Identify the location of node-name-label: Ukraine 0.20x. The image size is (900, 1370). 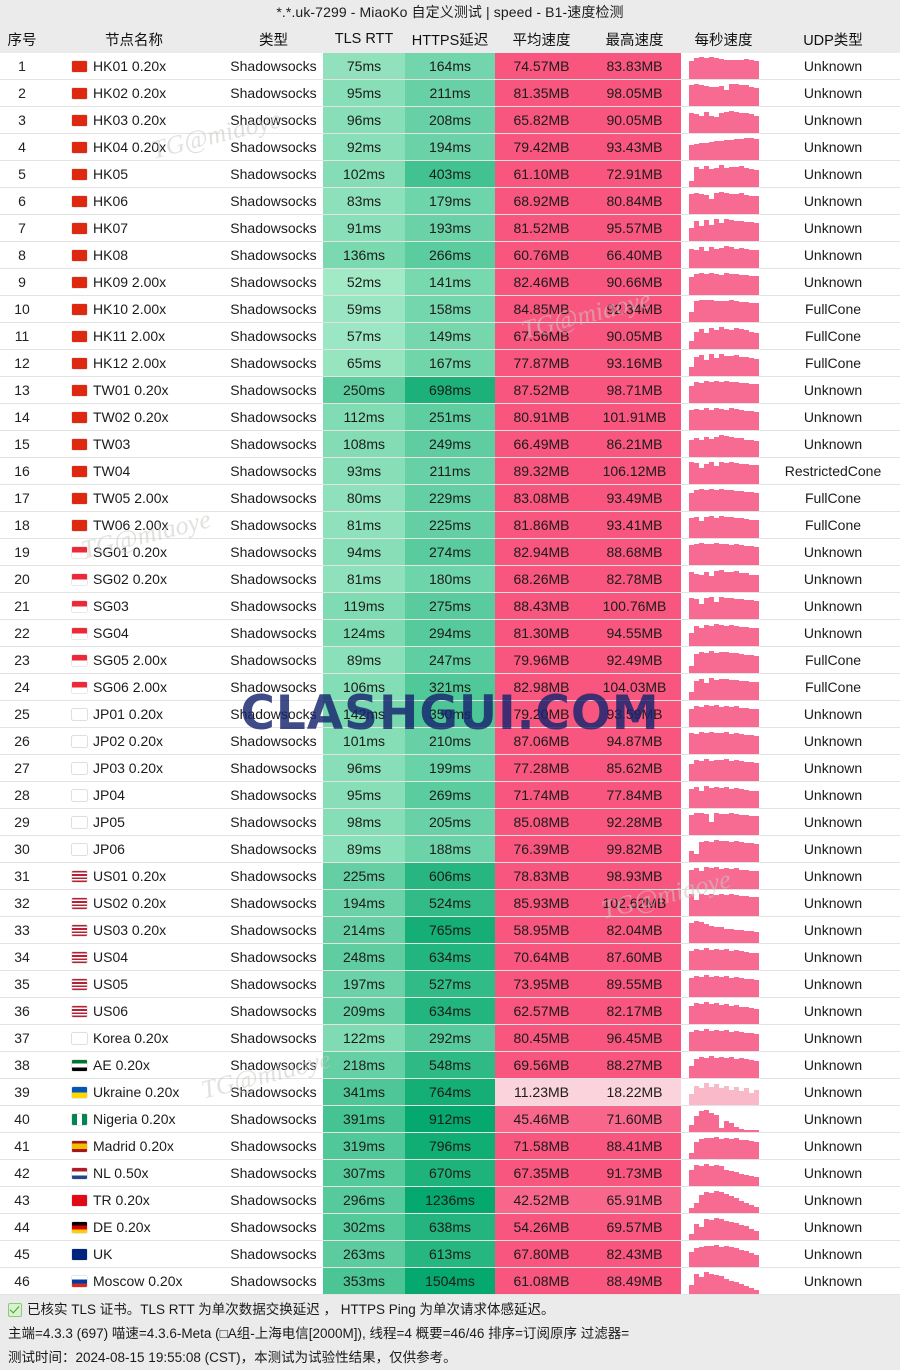
(136, 1092).